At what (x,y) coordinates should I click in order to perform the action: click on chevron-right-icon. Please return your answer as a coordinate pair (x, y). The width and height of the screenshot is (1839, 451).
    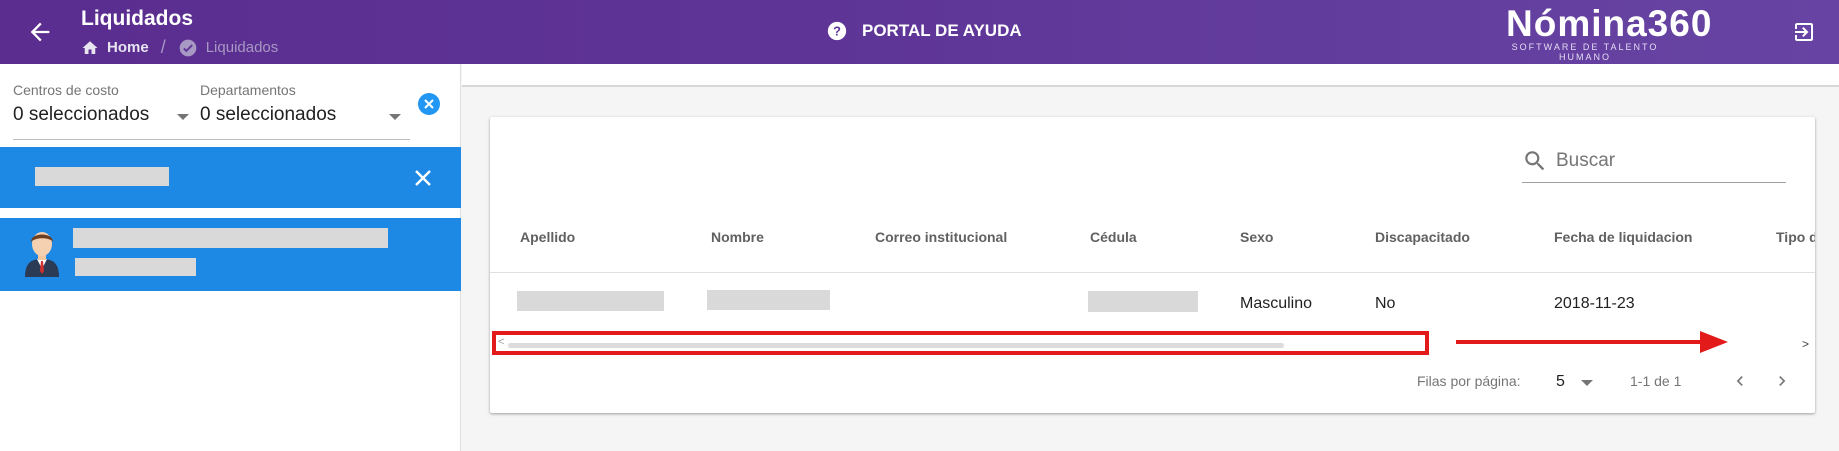
    Looking at the image, I should click on (1782, 381).